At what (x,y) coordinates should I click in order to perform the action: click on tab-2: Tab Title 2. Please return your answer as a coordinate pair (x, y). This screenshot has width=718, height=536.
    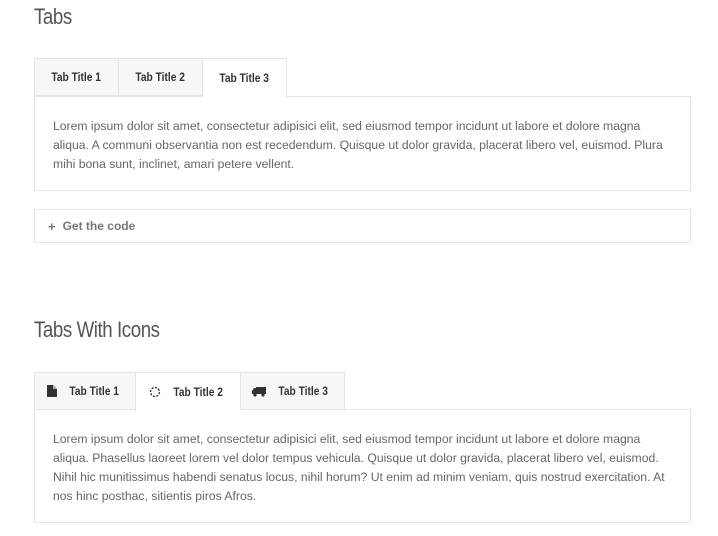
    Looking at the image, I should click on (160, 77).